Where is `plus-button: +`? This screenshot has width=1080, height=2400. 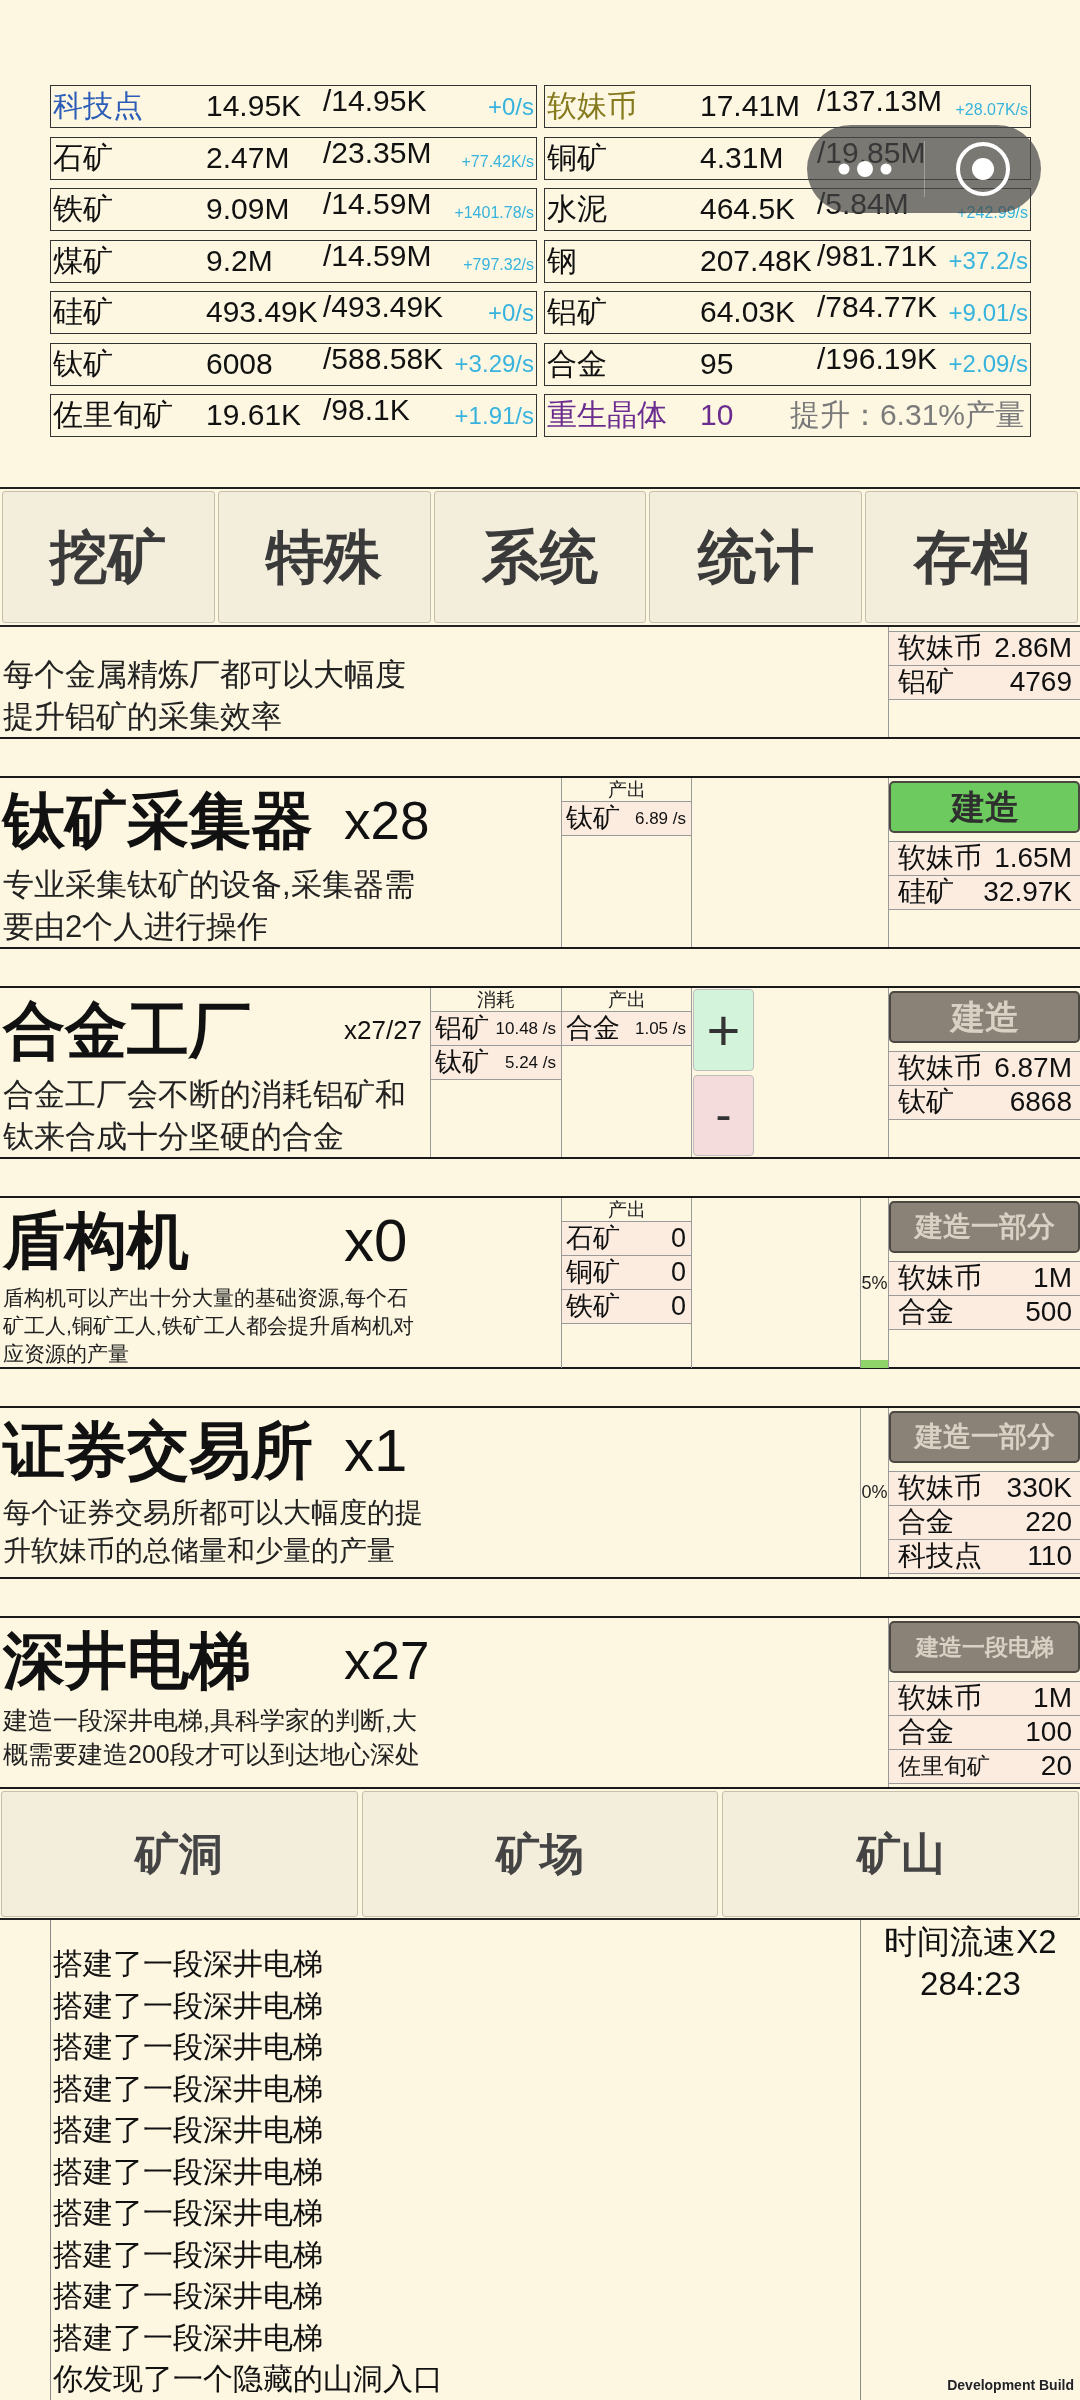
plus-button: + is located at coordinates (723, 1030).